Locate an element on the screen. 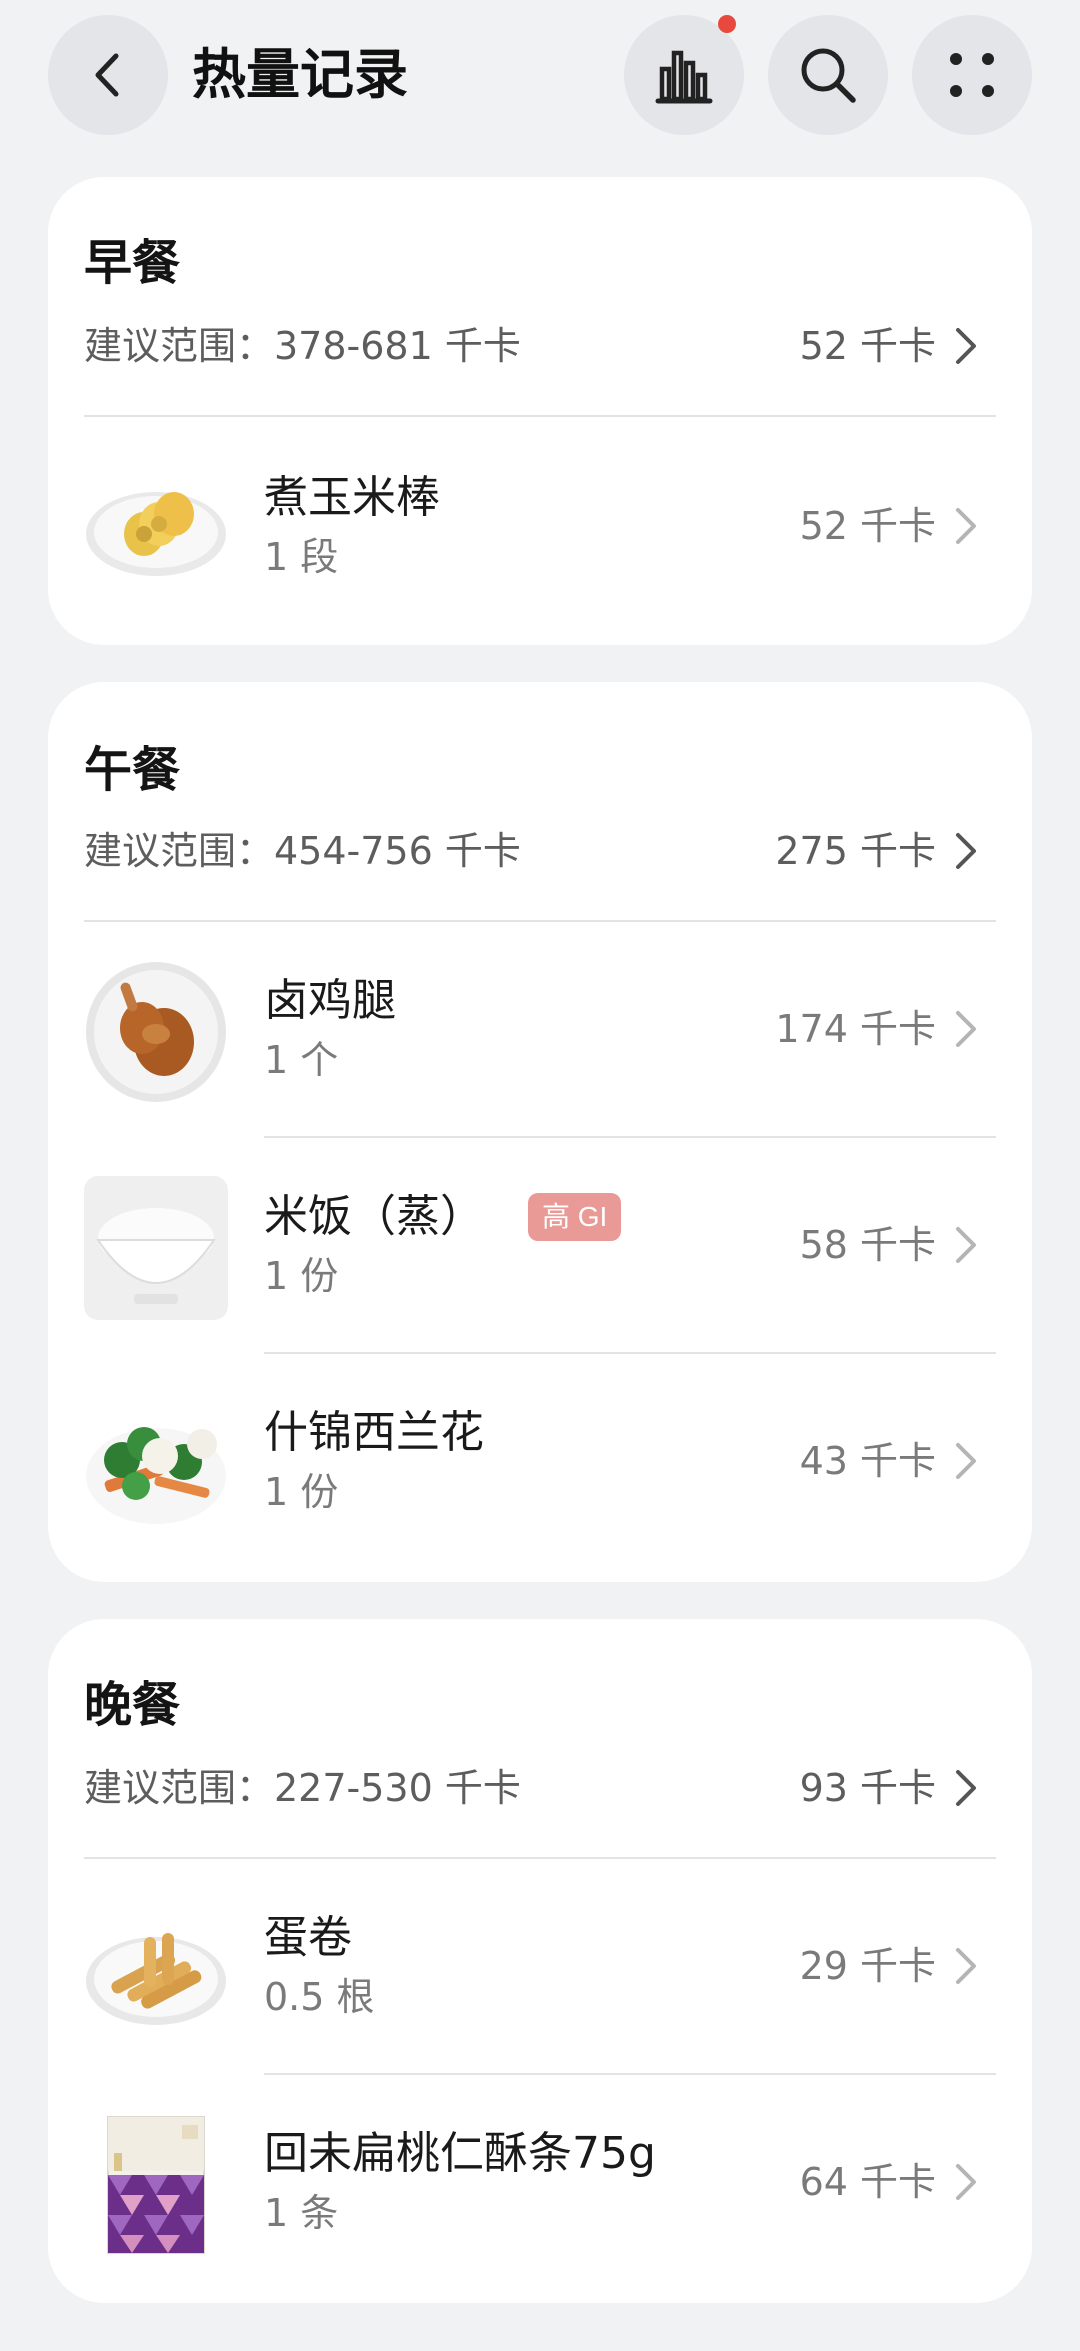 This screenshot has width=1080, height=2351. food-quantity: 1 段 is located at coordinates (301, 557).